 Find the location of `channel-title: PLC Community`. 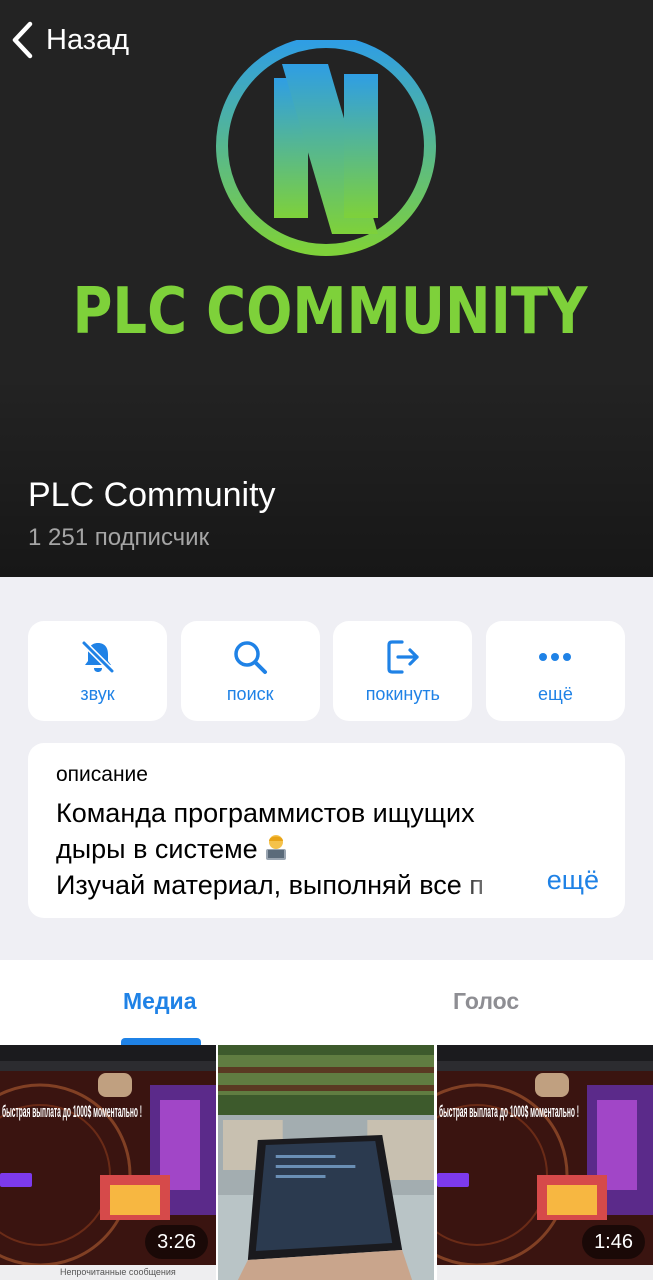

channel-title: PLC Community is located at coordinates (152, 495).